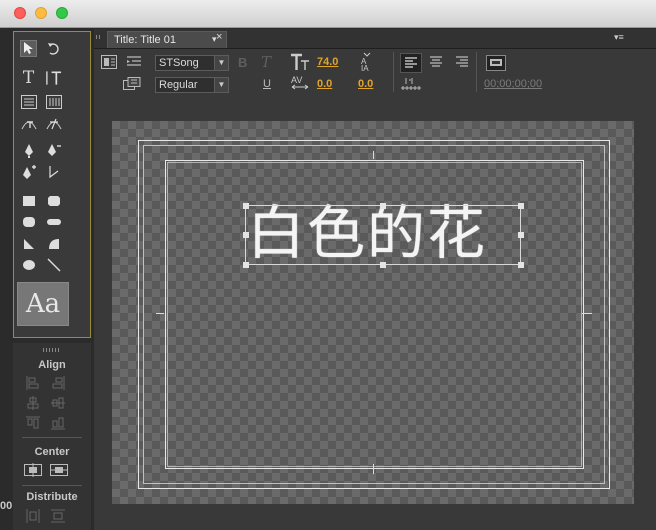  Describe the element at coordinates (41, 13) in the screenshot. I see `minimize-window-button` at that location.